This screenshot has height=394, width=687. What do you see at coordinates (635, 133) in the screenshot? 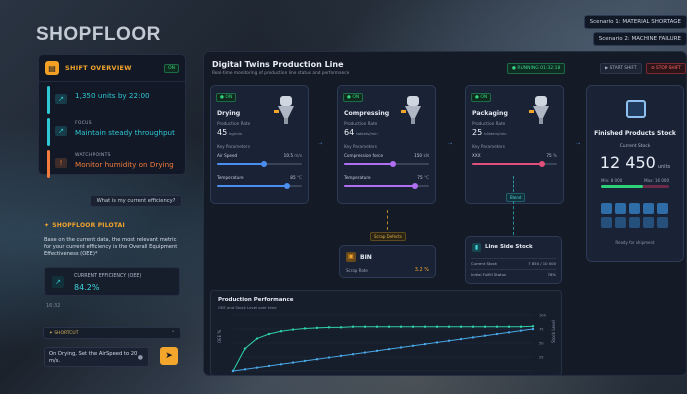
I see `finished-title: Finished Products Stock` at bounding box center [635, 133].